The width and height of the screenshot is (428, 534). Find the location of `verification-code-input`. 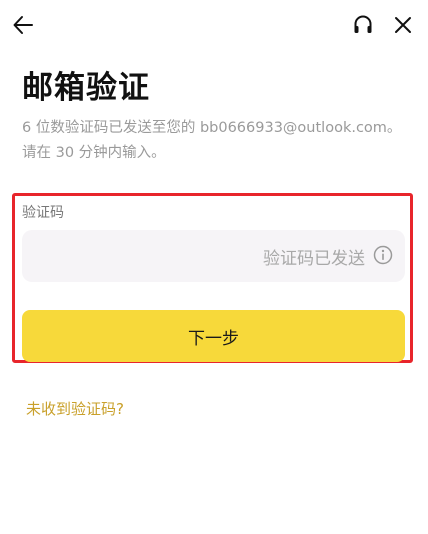

verification-code-input is located at coordinates (138, 257).